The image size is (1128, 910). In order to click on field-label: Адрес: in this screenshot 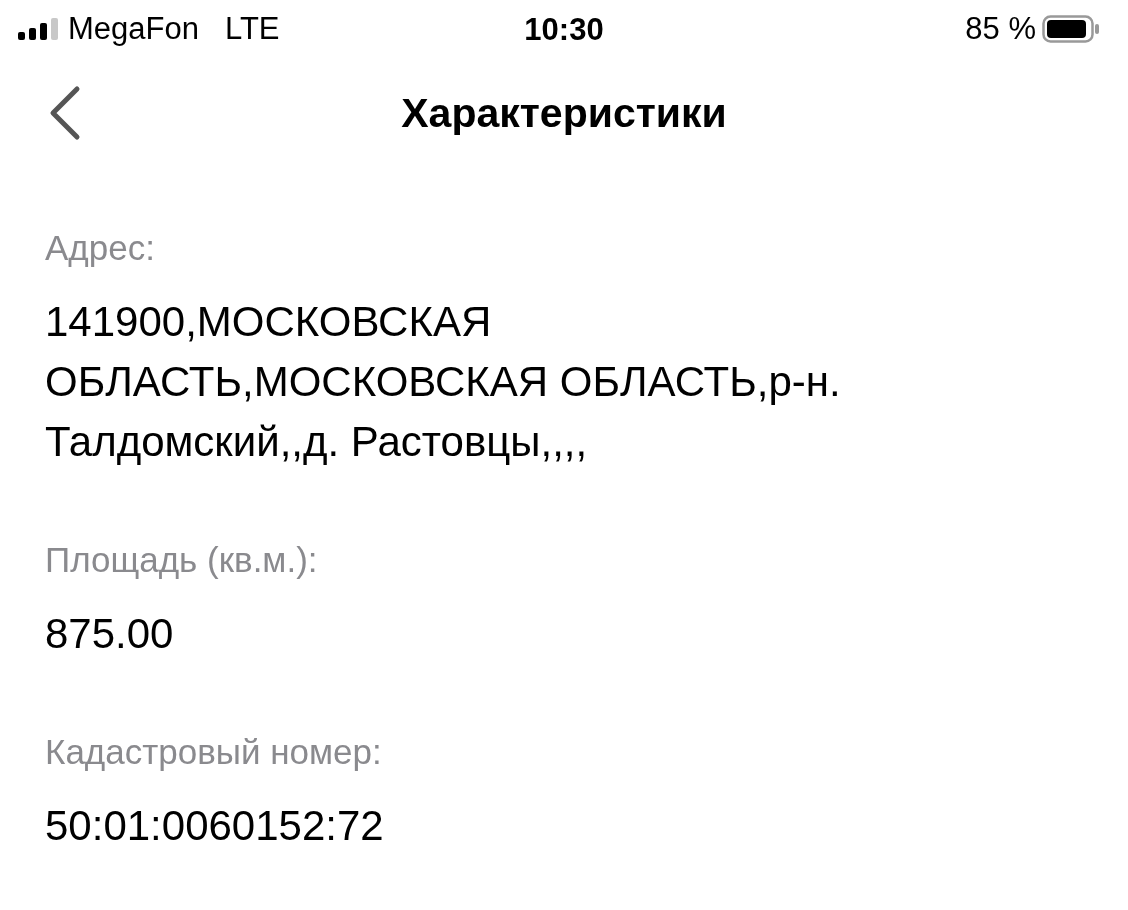, I will do `click(100, 248)`.